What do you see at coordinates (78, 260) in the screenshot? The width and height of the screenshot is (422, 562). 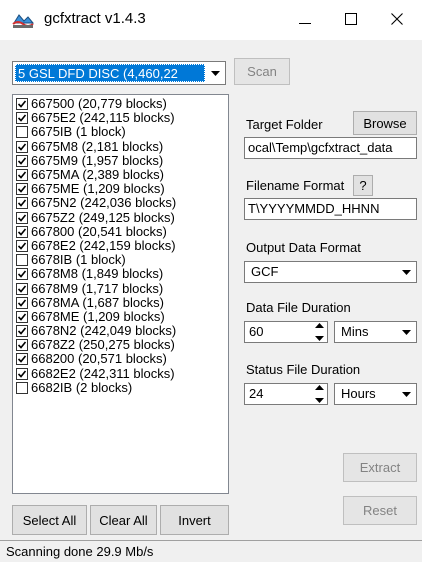 I see `stream-label: 6678IB (1 block)` at bounding box center [78, 260].